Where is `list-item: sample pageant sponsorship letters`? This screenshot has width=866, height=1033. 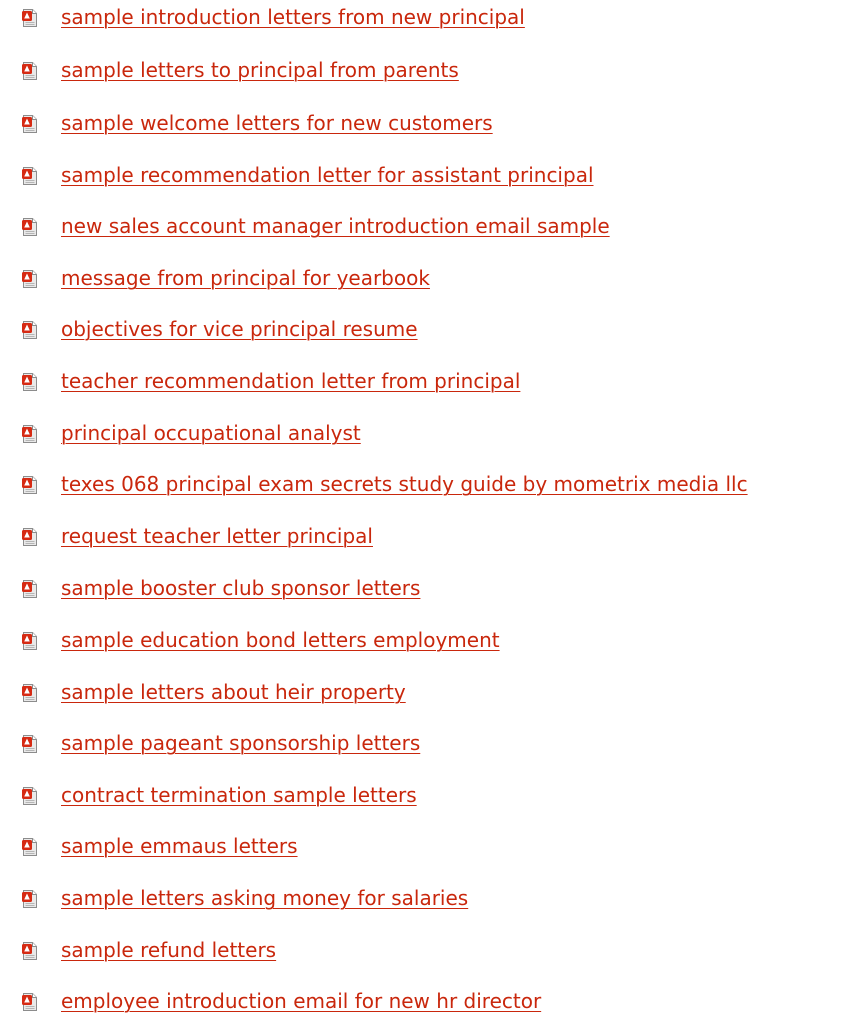 list-item: sample pageant sponsorship letters is located at coordinates (433, 753).